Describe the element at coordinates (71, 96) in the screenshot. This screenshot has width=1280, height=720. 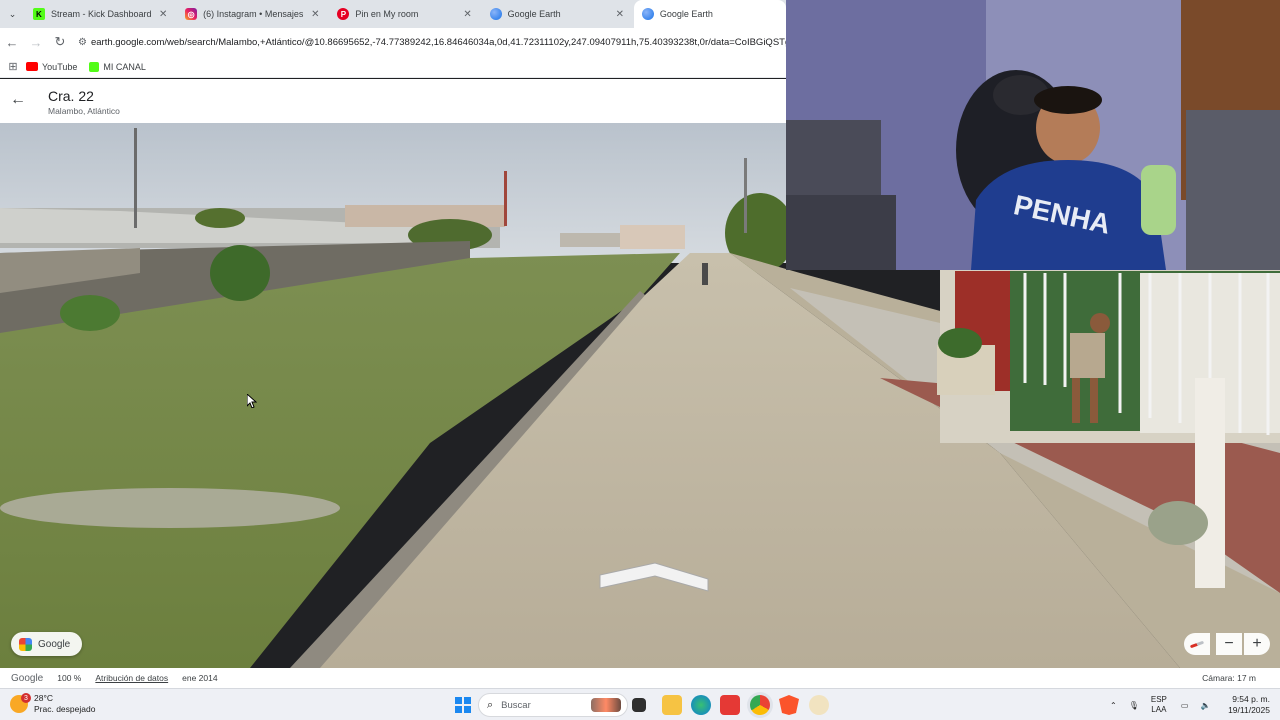
I see `location-title: Cra. 22` at that location.